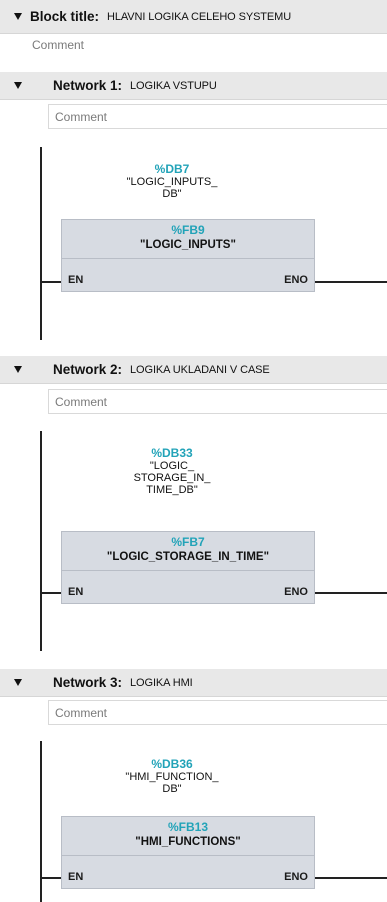  I want to click on network-1-fb-name: "LOGIC_INPUTS", so click(188, 245).